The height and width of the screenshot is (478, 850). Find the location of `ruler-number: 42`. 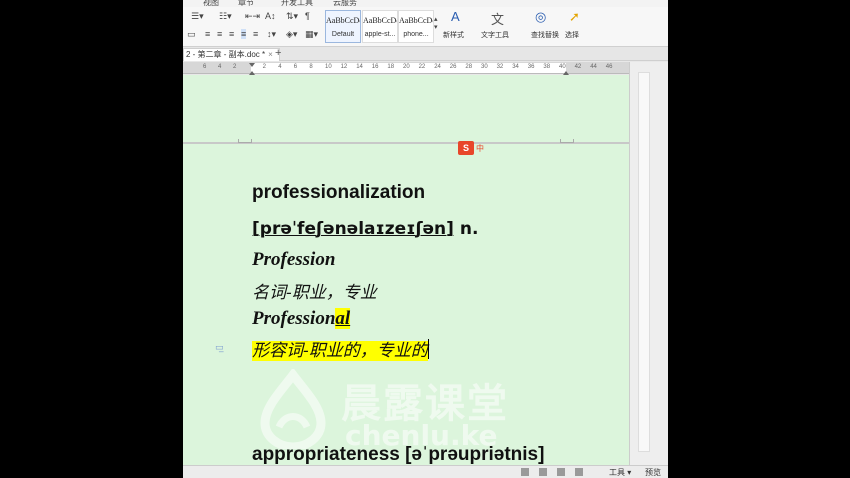

ruler-number: 42 is located at coordinates (578, 67).